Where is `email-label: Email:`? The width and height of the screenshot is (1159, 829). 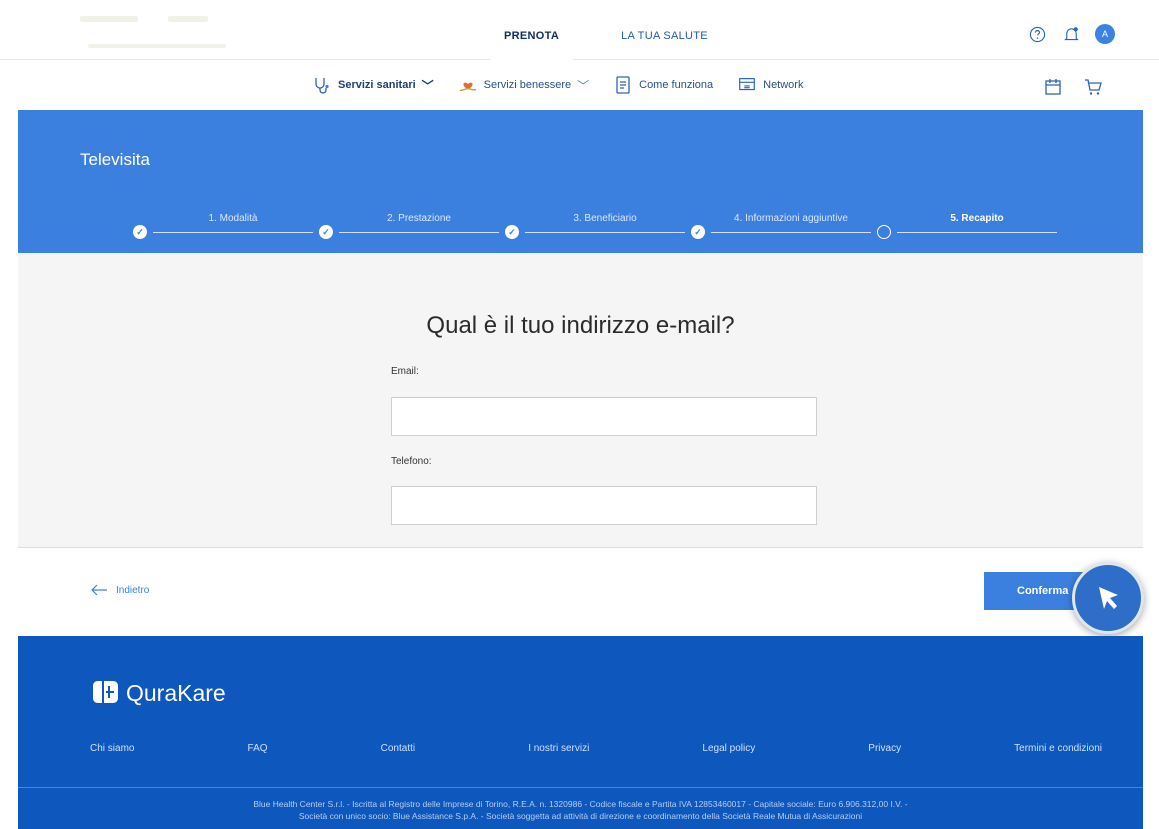
email-label: Email: is located at coordinates (405, 371).